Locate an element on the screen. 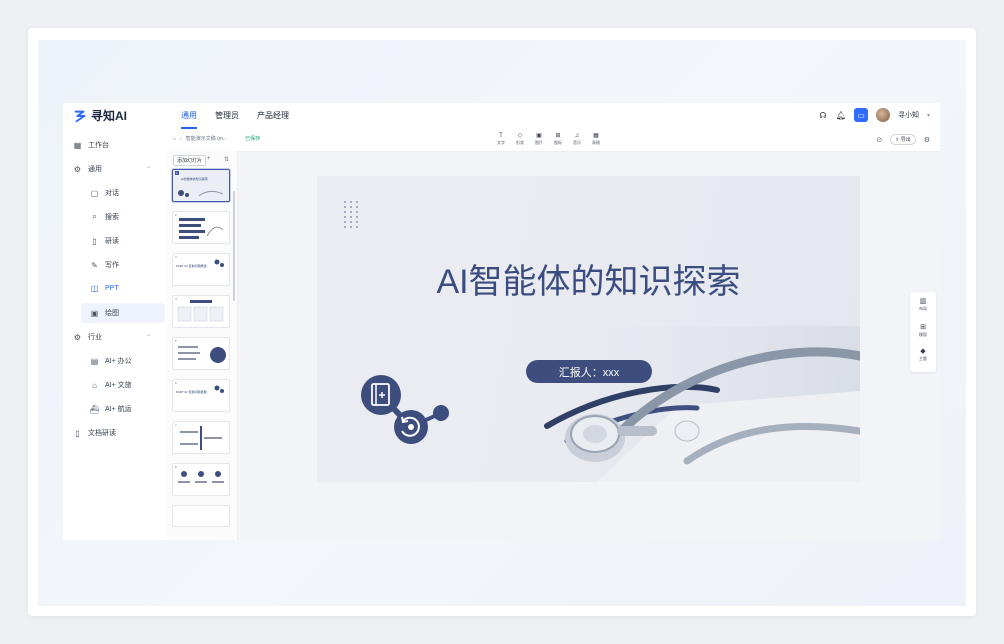  window-icon: ▭ is located at coordinates (860, 115).